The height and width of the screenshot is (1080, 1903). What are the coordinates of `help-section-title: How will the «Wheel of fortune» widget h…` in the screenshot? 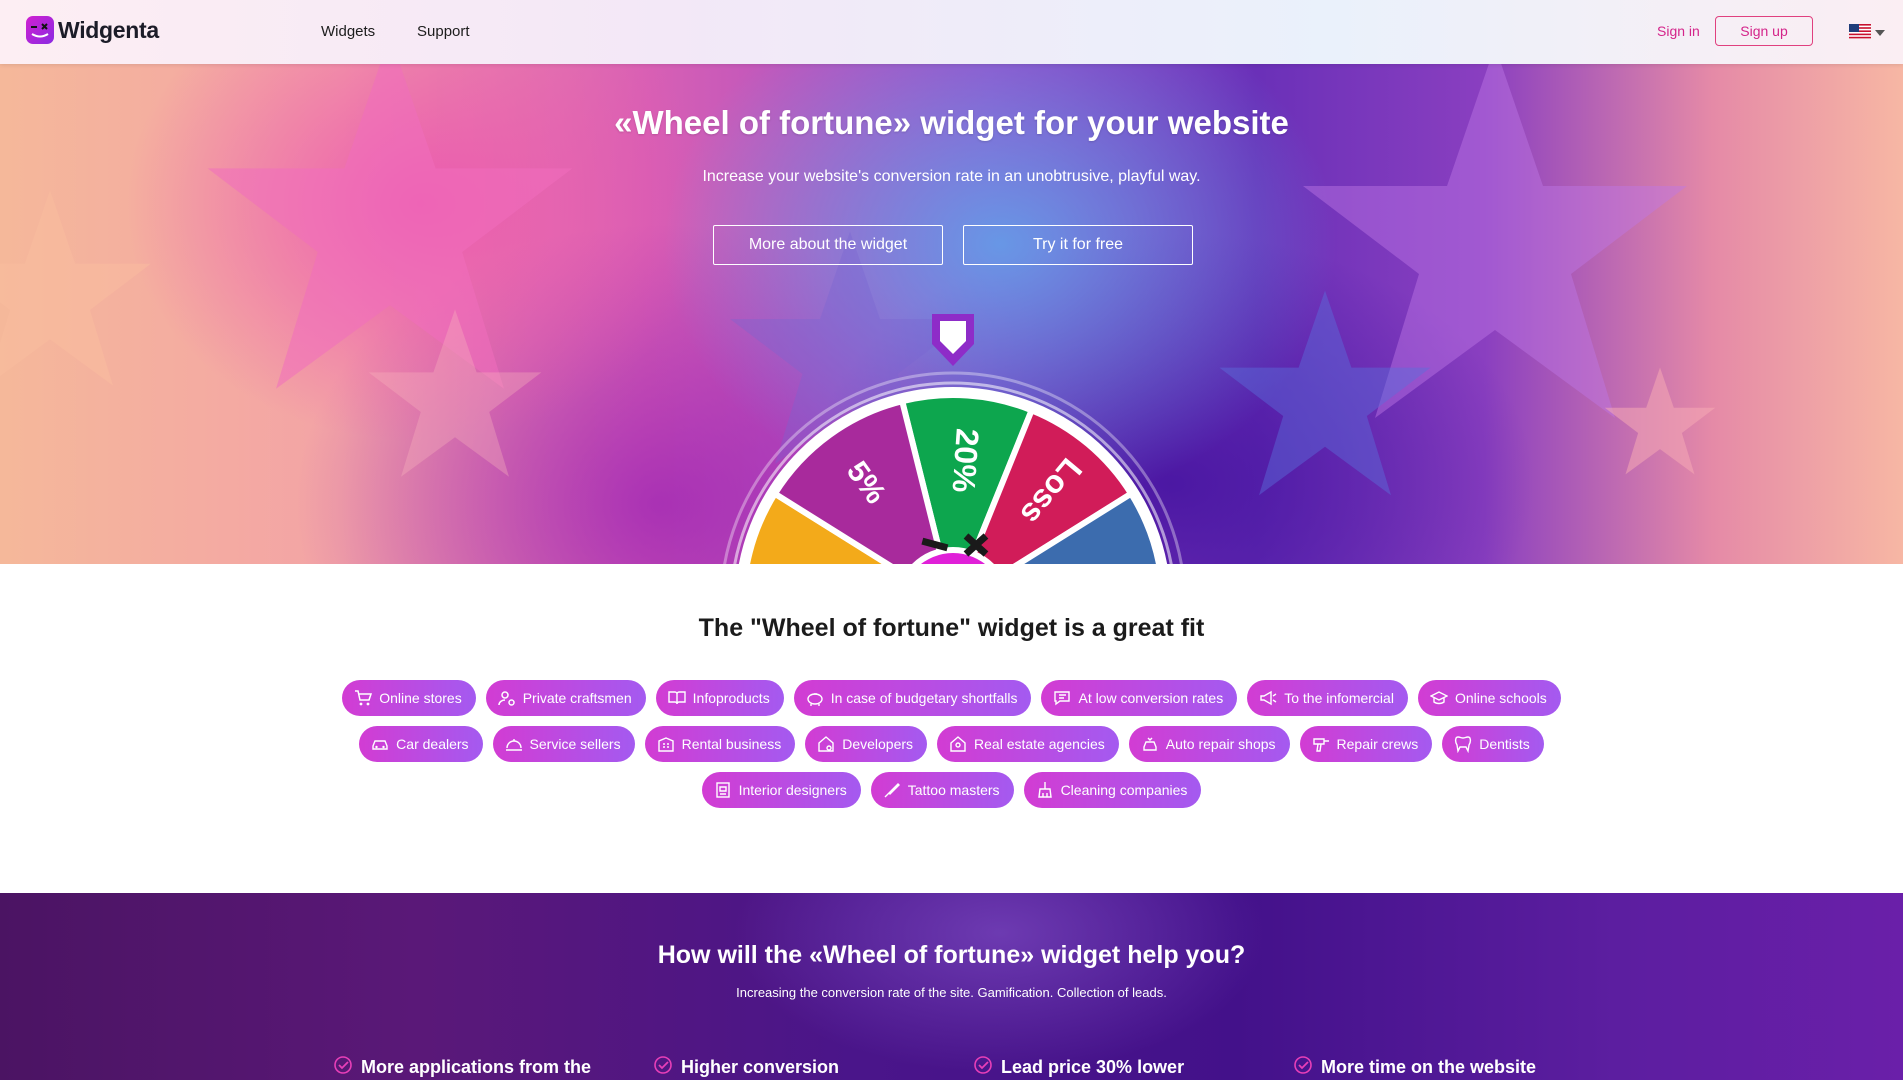 It's located at (951, 955).